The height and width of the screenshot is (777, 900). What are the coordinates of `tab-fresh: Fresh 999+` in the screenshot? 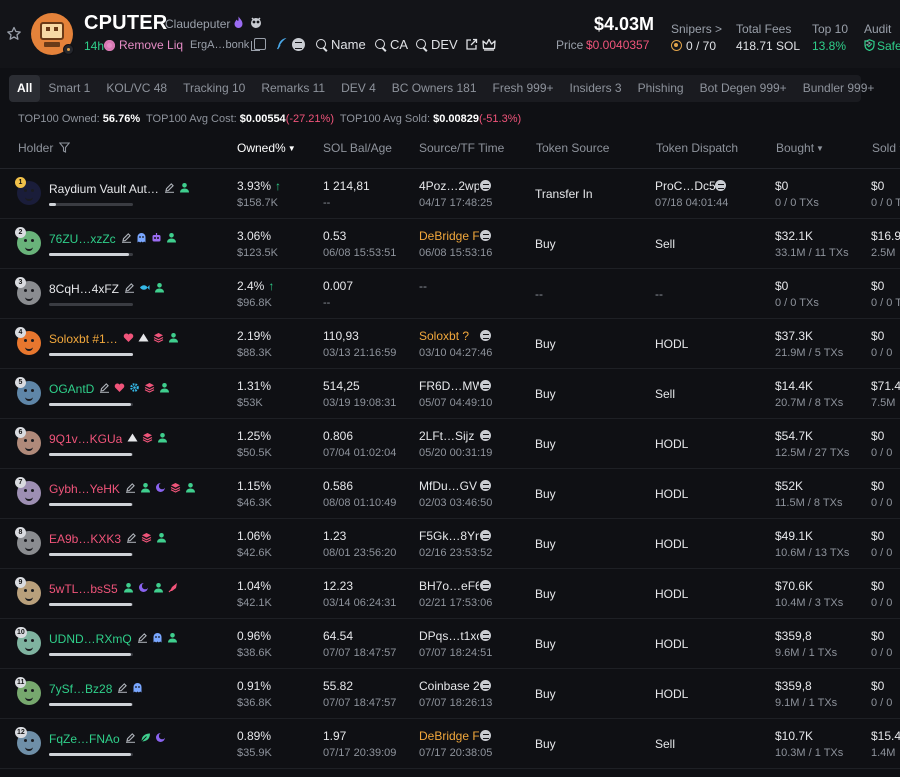 It's located at (523, 88).